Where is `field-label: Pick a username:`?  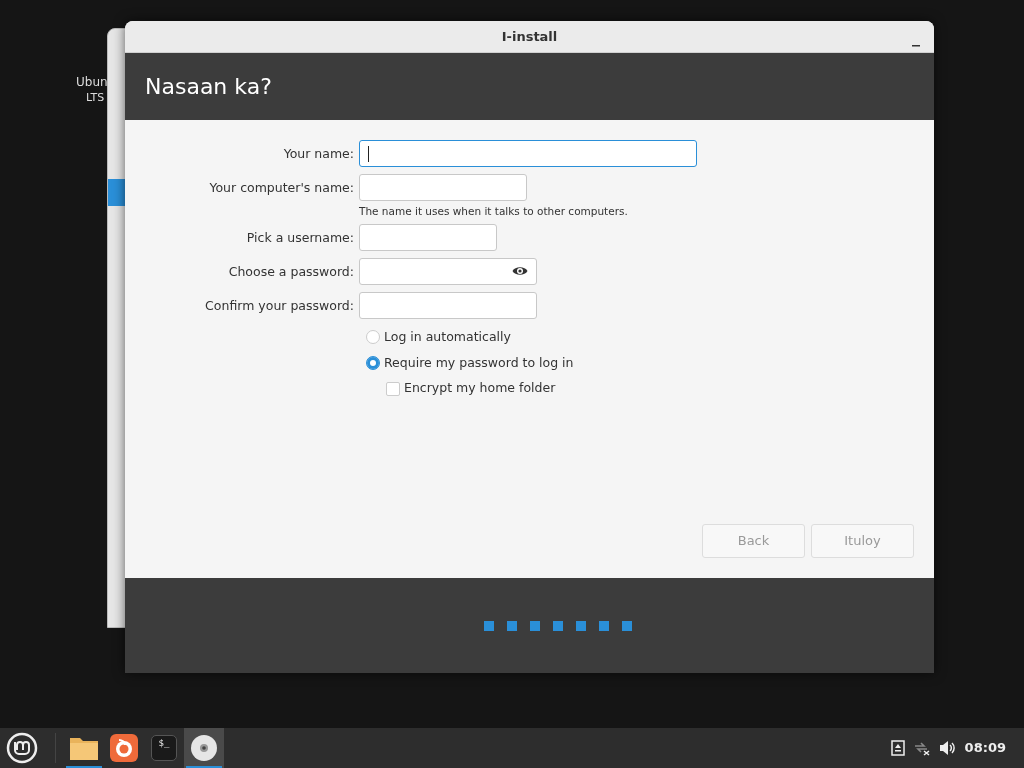 field-label: Pick a username: is located at coordinates (300, 237).